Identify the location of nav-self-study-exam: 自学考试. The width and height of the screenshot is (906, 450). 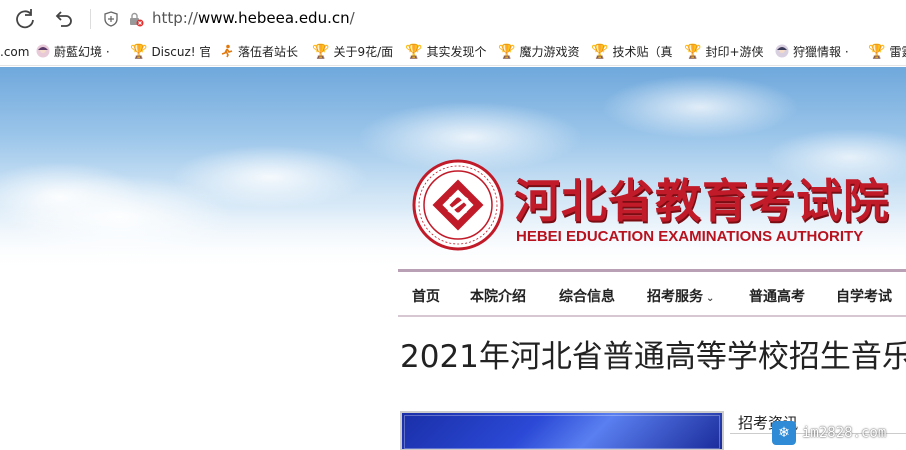
(864, 296).